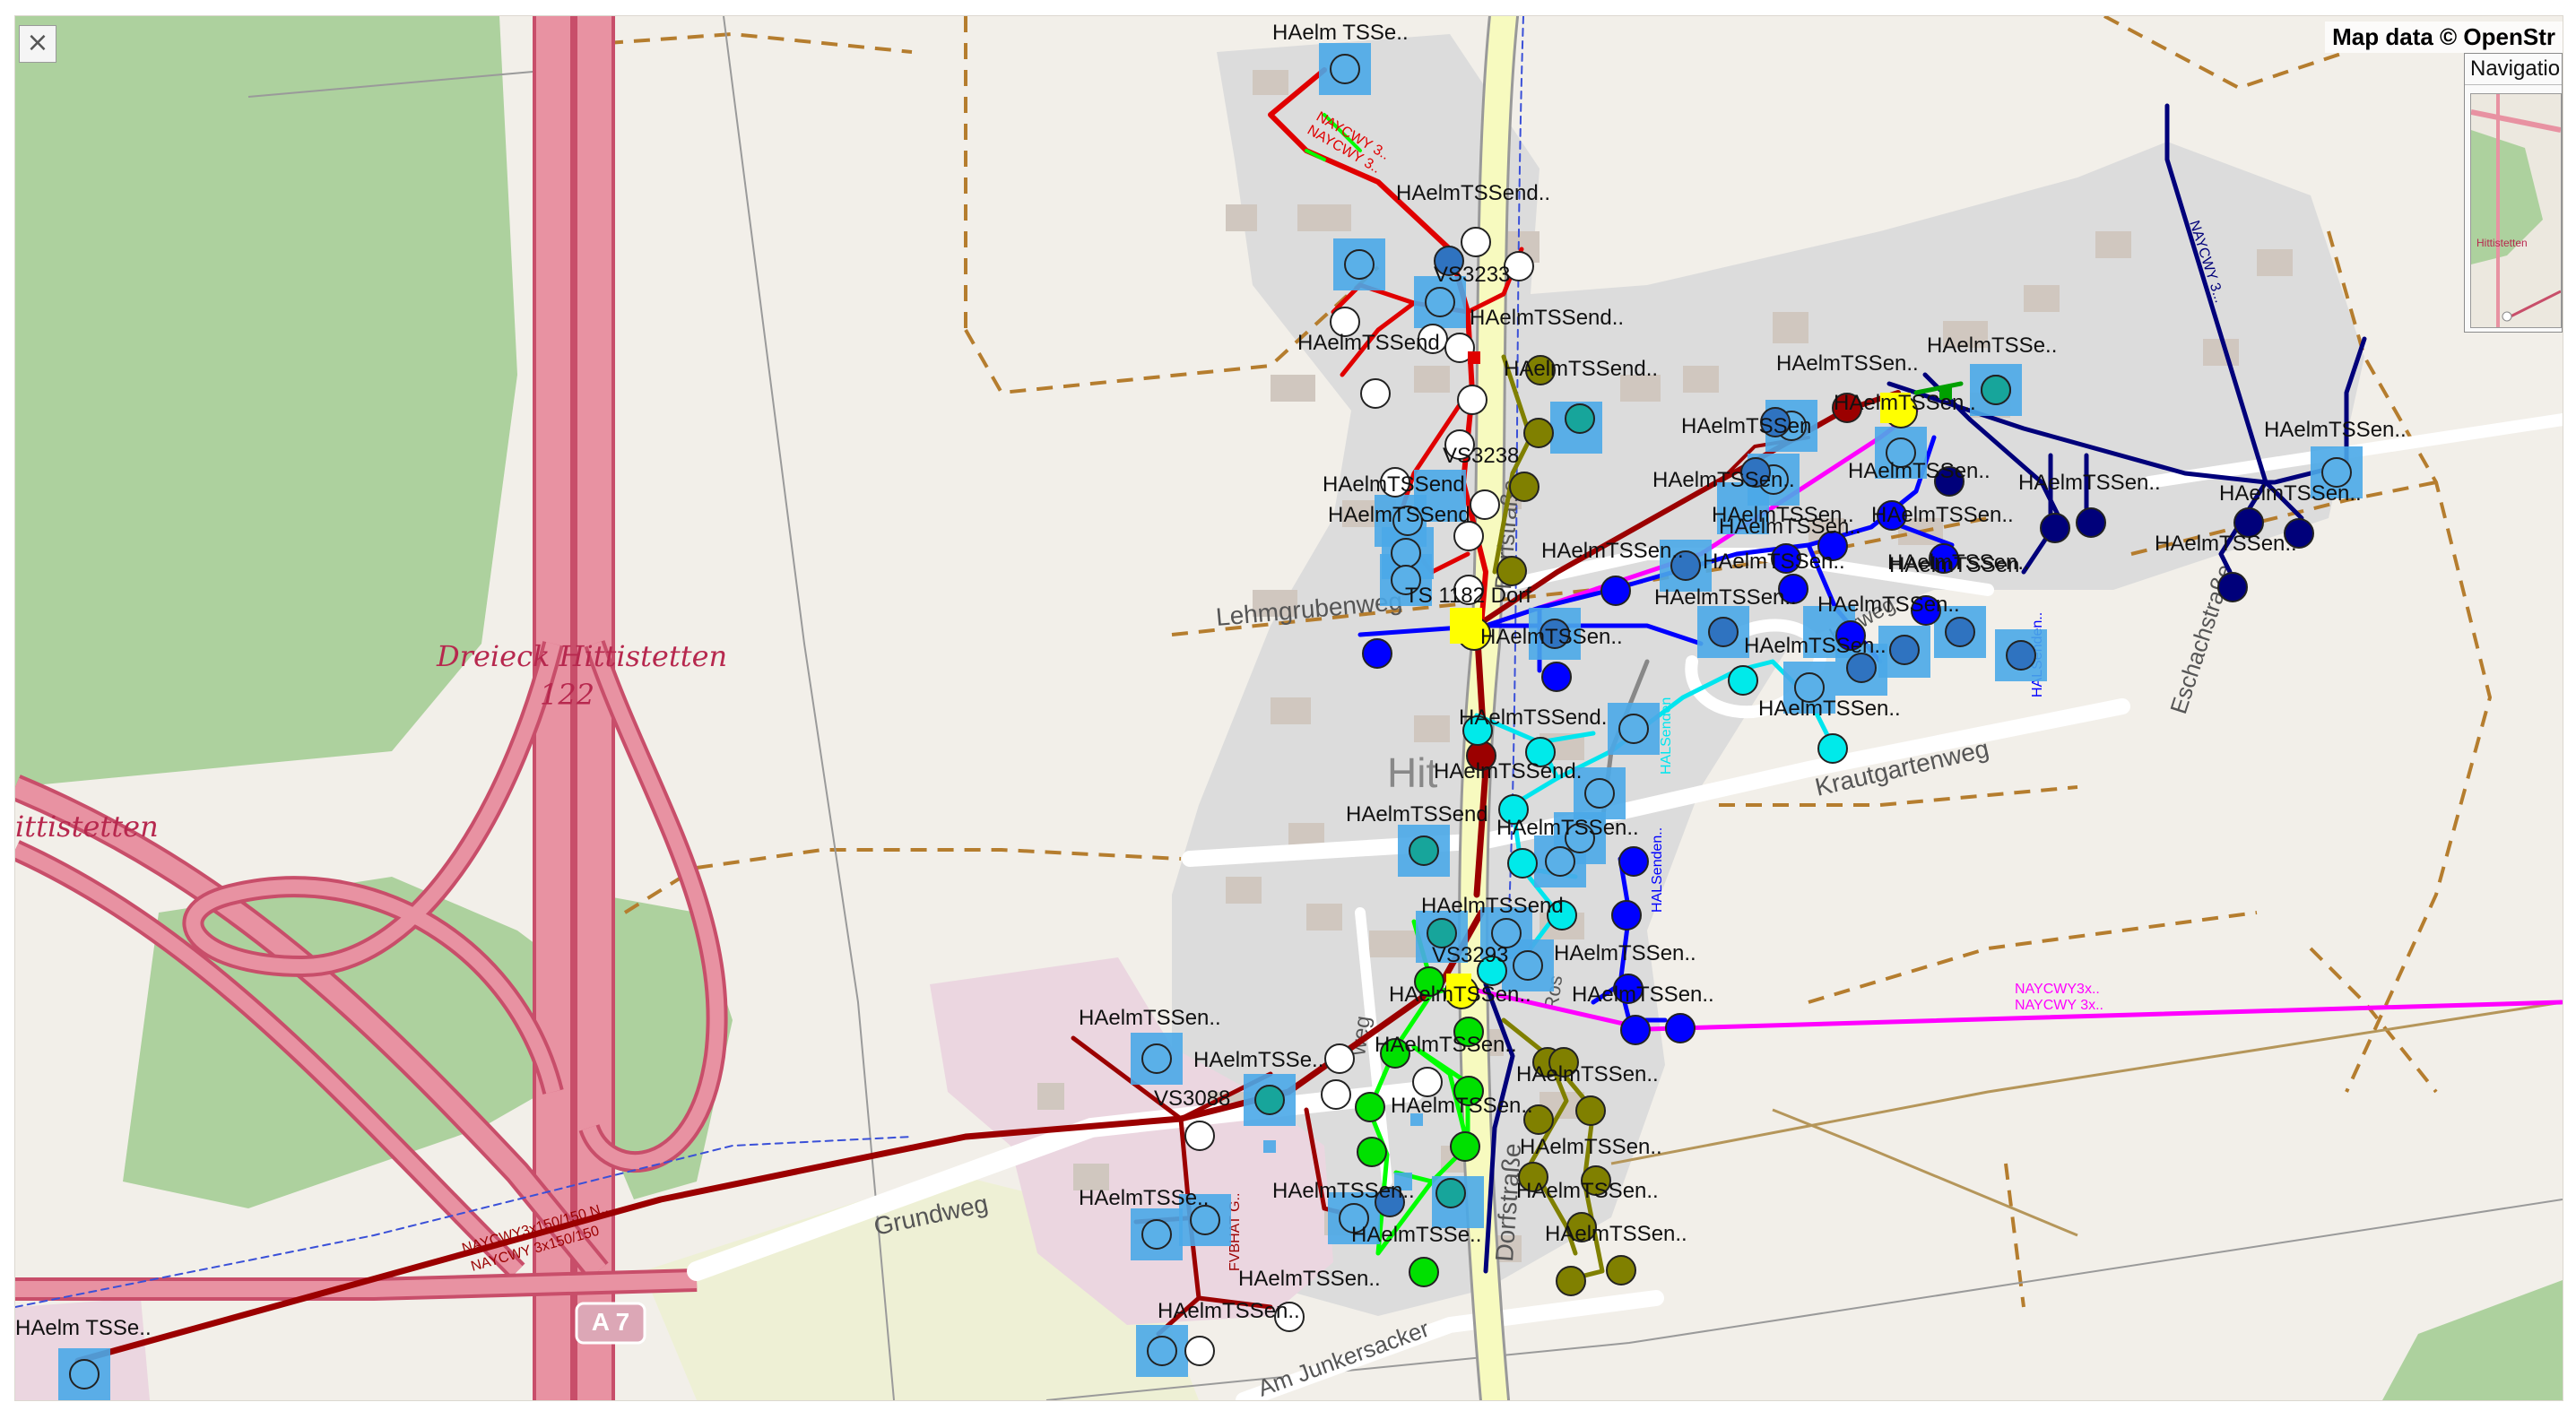 The width and height of the screenshot is (2576, 1411). Describe the element at coordinates (1470, 955) in the screenshot. I see `svg-text: VS3293` at that location.